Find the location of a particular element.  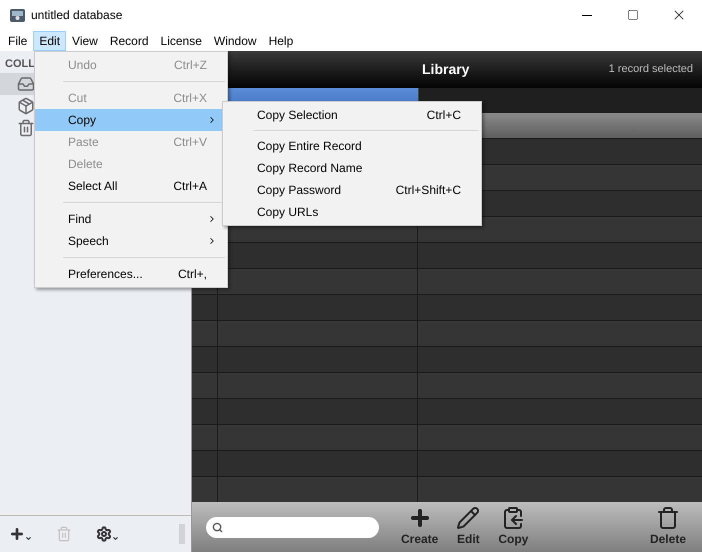

window-title: untitled database is located at coordinates (76, 15).